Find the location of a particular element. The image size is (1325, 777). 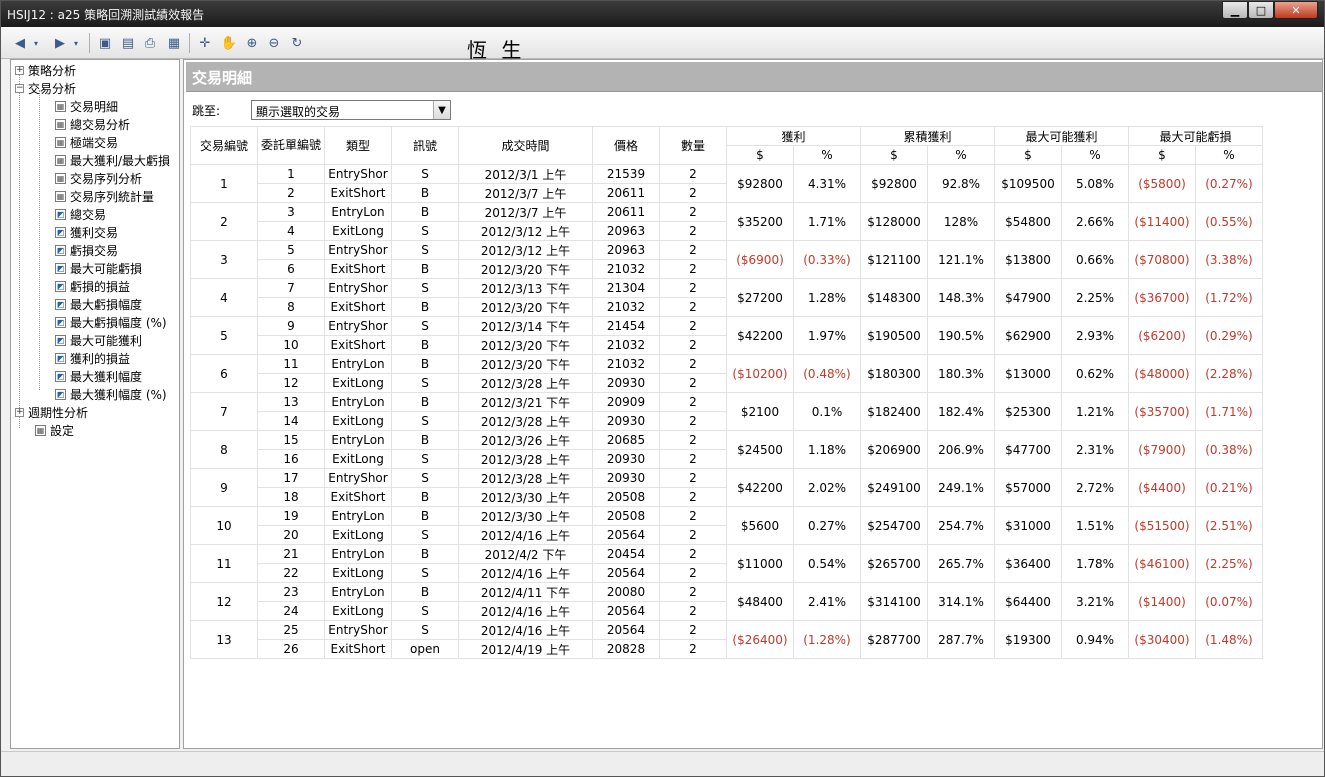

tree-item: ◩ 總交易 is located at coordinates (80, 214).